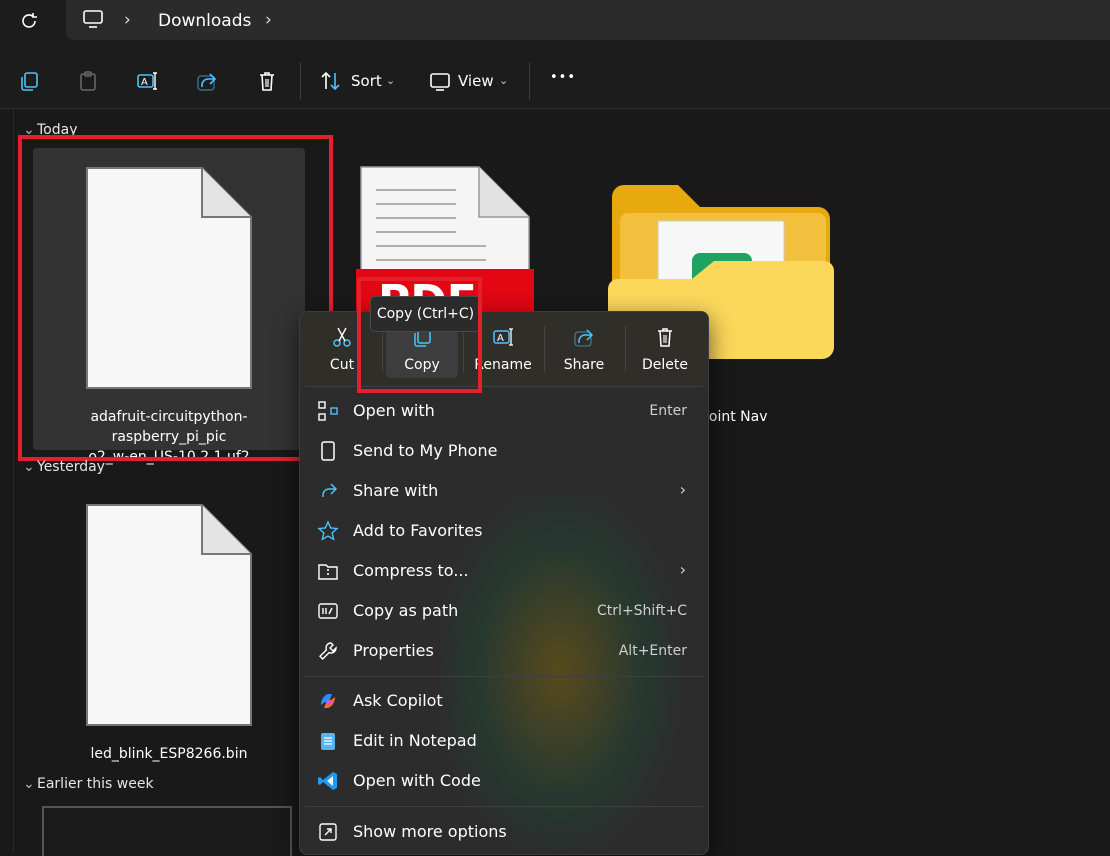  What do you see at coordinates (88, 784) in the screenshot?
I see `group-header-earlier: ⌄ Earlier this week` at bounding box center [88, 784].